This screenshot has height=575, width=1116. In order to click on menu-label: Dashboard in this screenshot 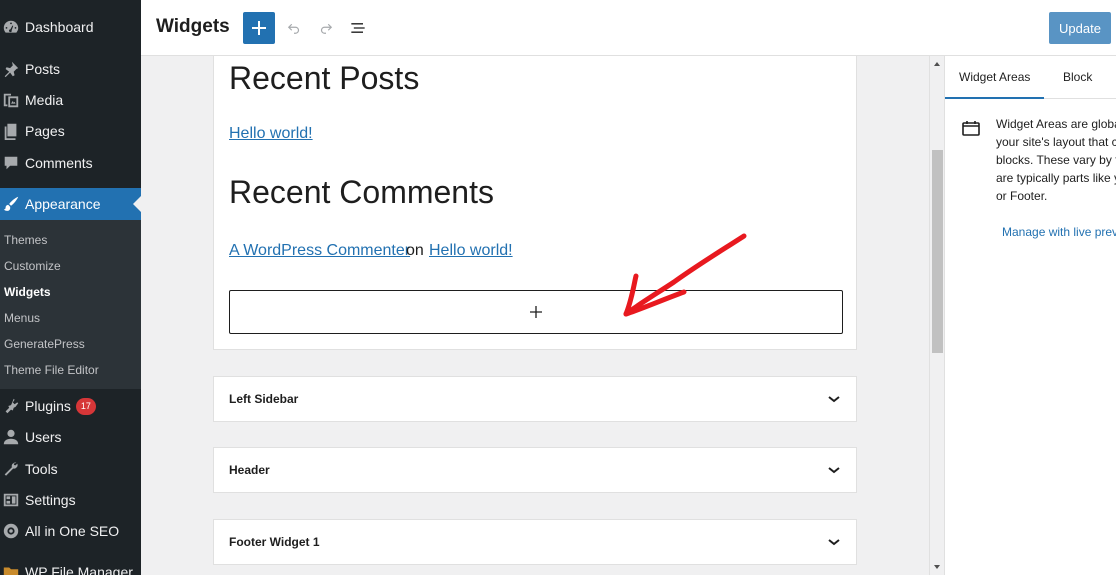, I will do `click(59, 27)`.